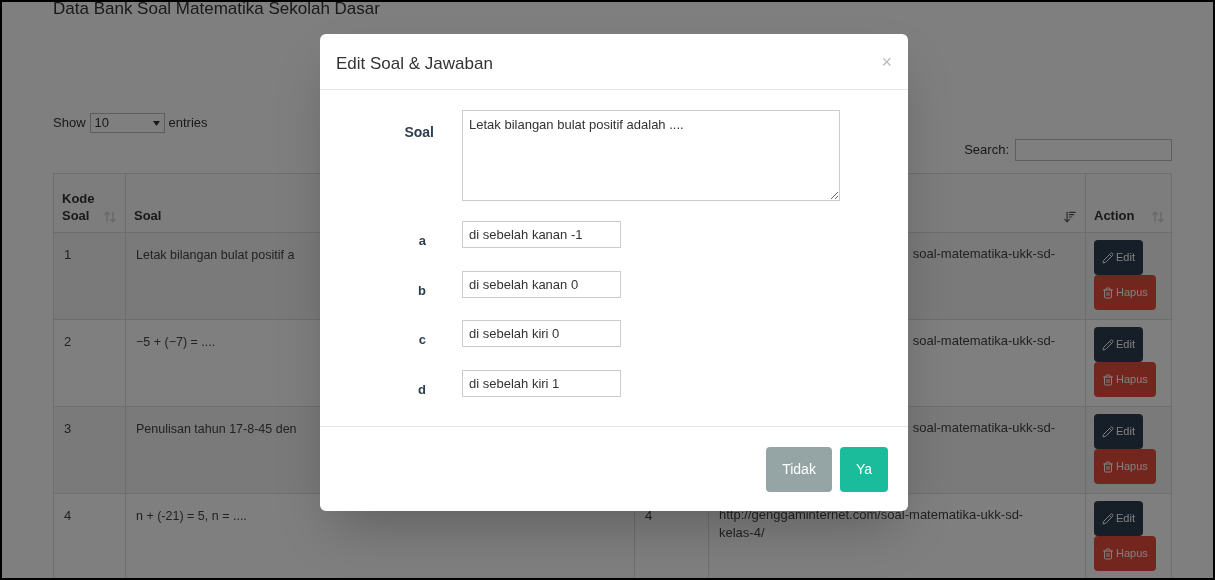 The width and height of the screenshot is (1215, 580). I want to click on answer-input: di sebelah kanan -1, so click(541, 234).